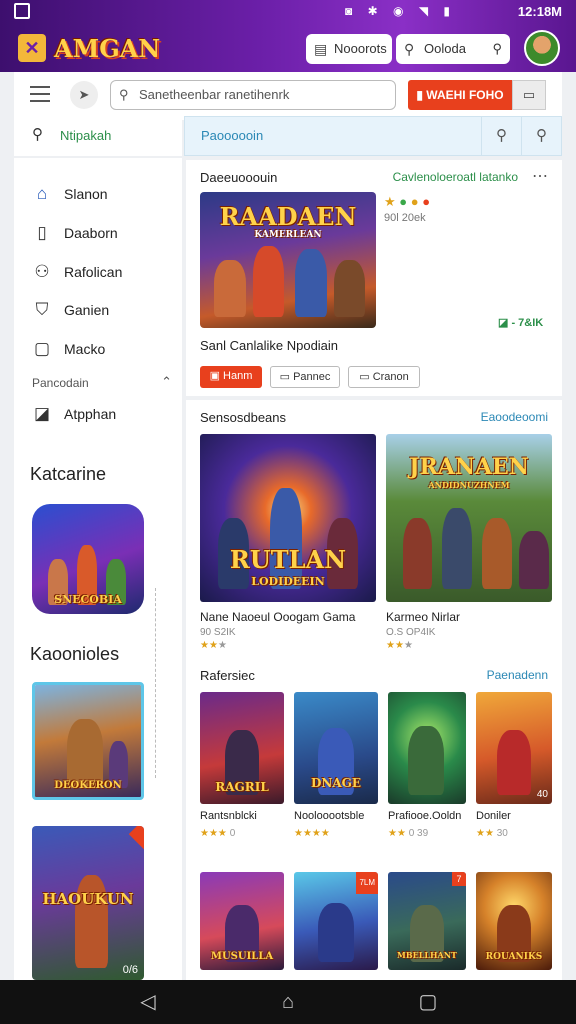 The height and width of the screenshot is (1024, 576). I want to click on group-icon: ⚇, so click(42, 271).